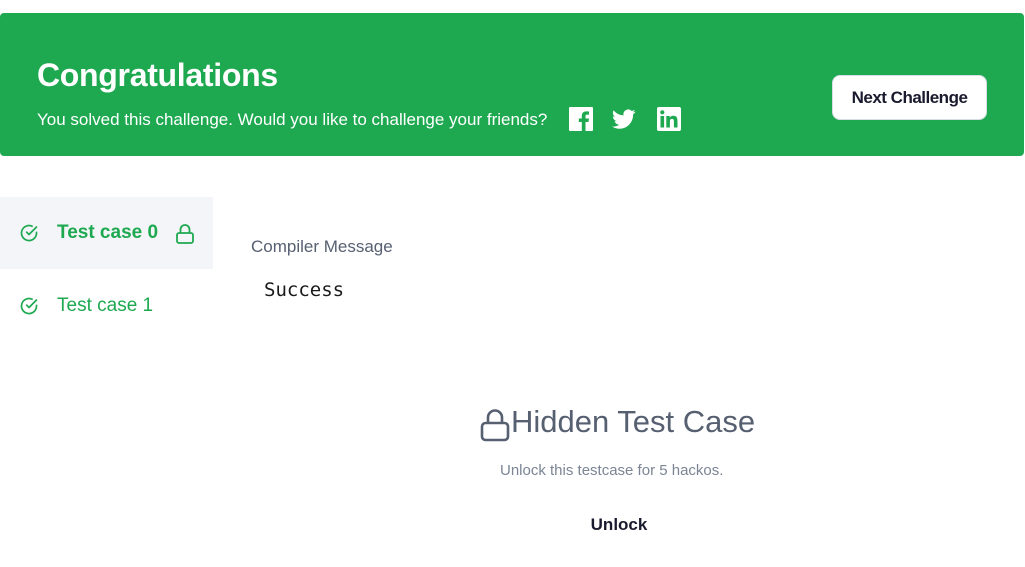 This screenshot has width=1025, height=567. I want to click on test-case-tab-0: Test case 0, so click(106, 233).